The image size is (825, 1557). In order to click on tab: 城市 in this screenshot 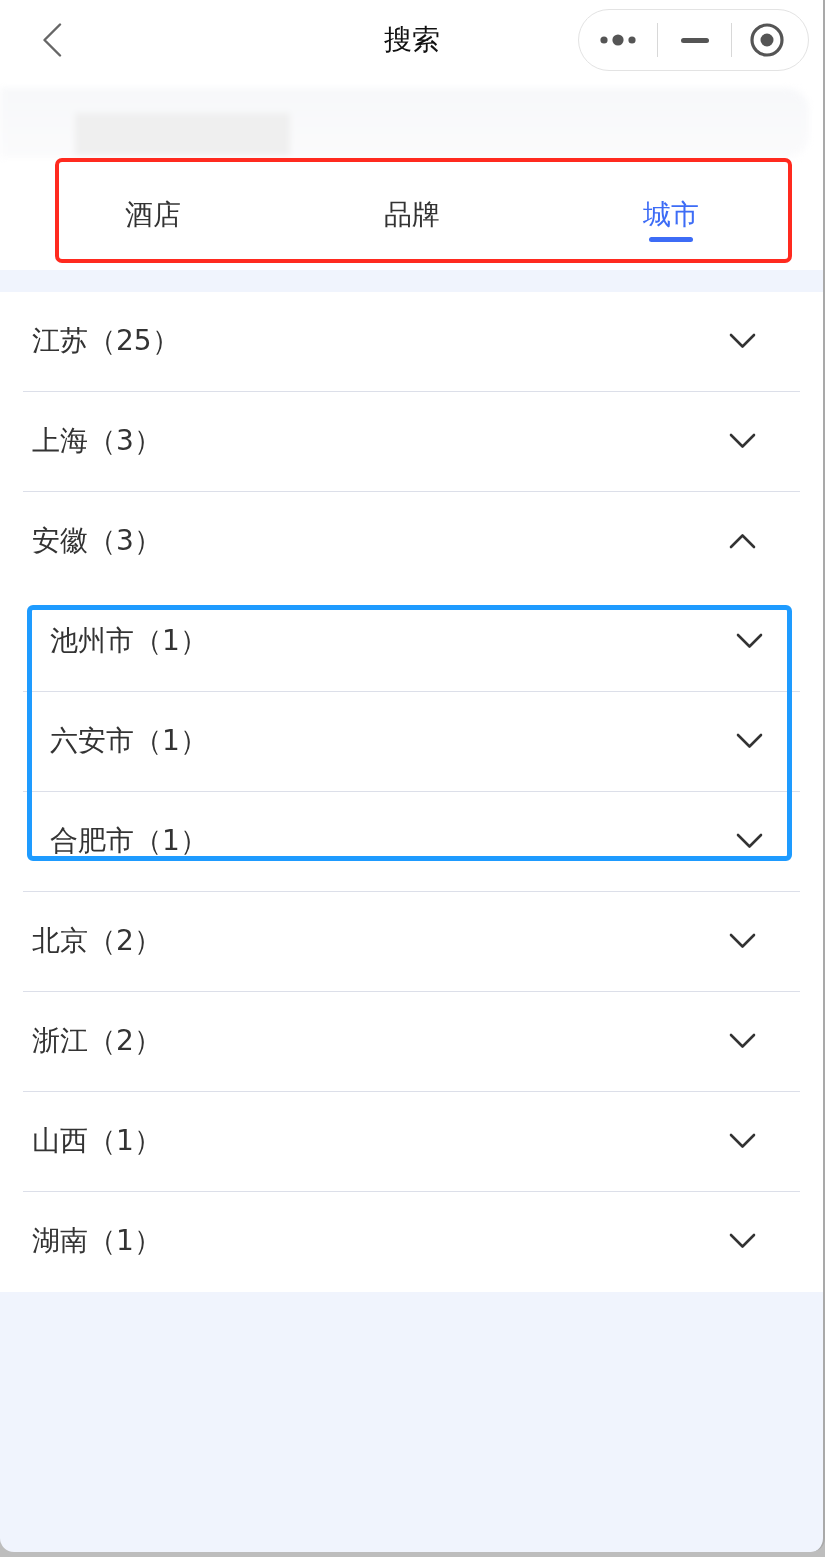, I will do `click(670, 220)`.